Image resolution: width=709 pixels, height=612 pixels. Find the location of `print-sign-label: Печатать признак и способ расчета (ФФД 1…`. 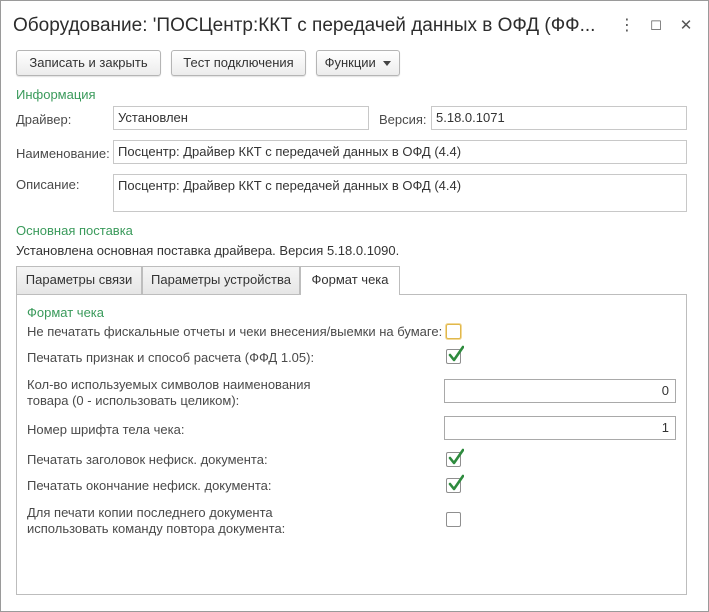

print-sign-label: Печатать признак и способ расчета (ФФД 1… is located at coordinates (171, 357).